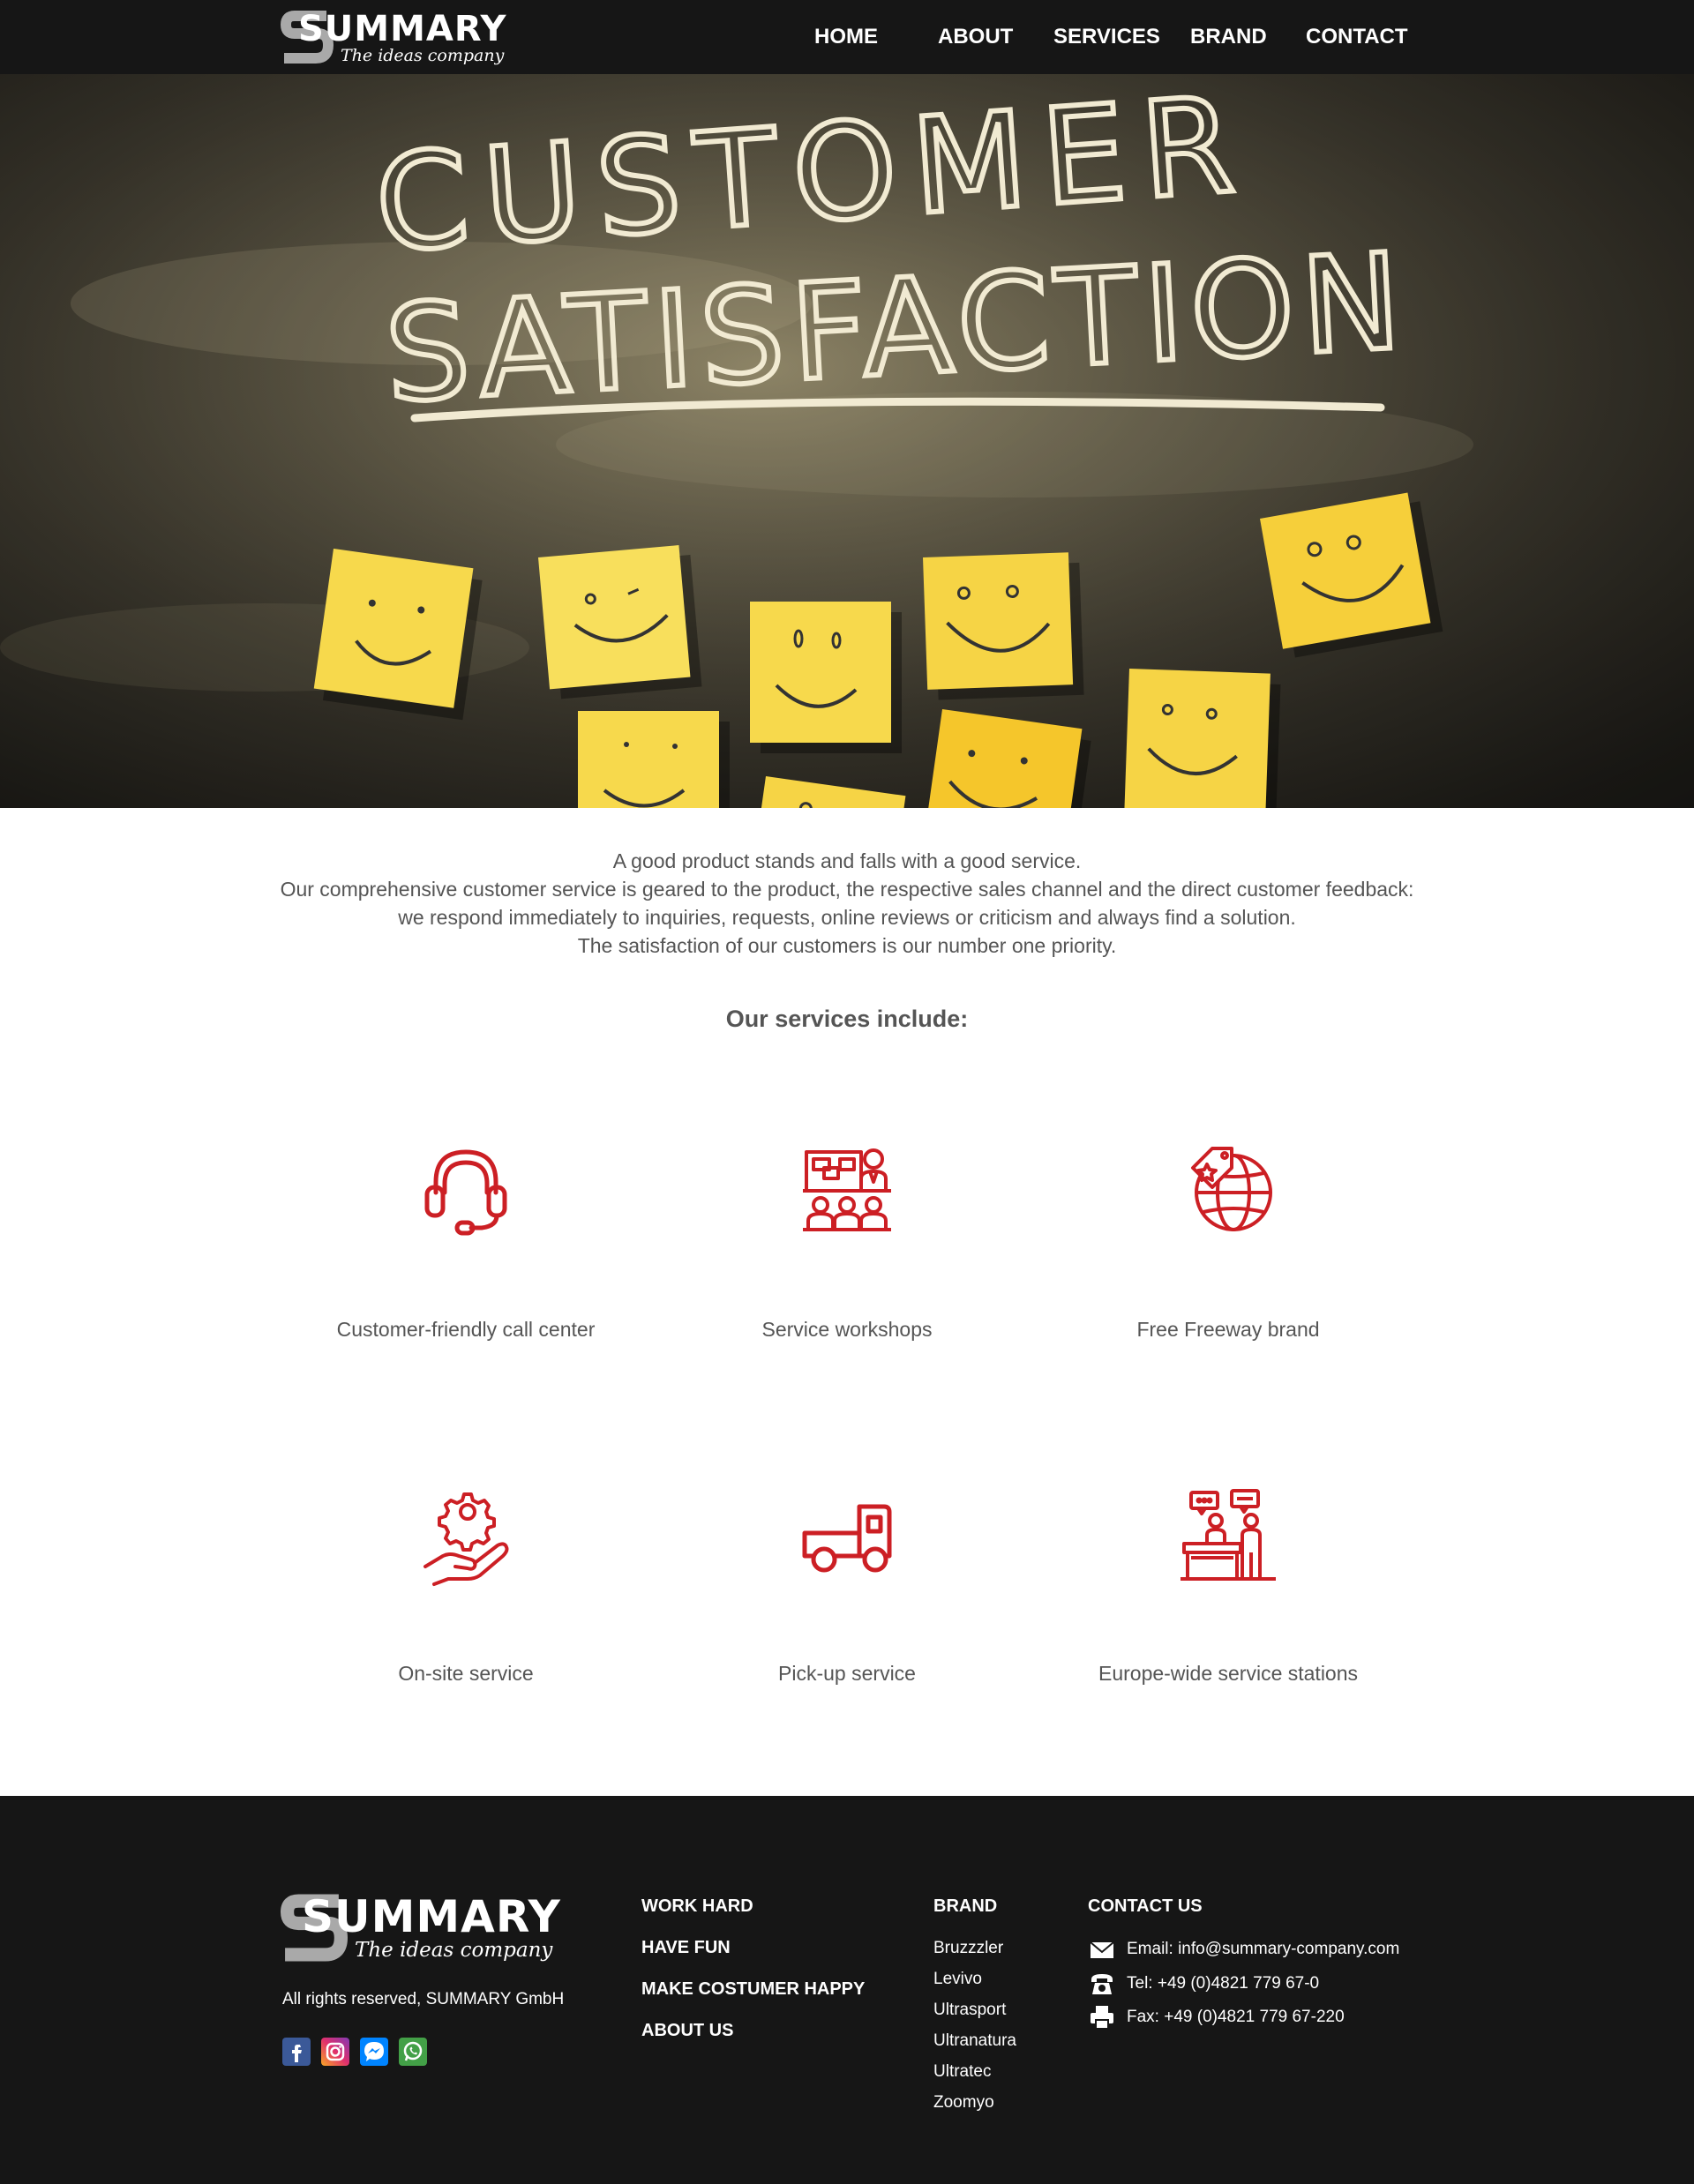 This screenshot has width=1694, height=2184. I want to click on service-desk-icon, so click(1228, 1535).